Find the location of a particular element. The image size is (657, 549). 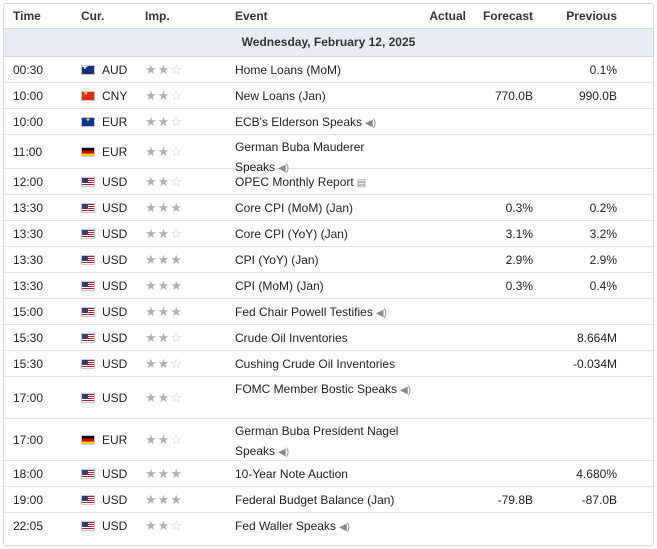

event-name: Federal Budget Balance (Jan) is located at coordinates (325, 500).